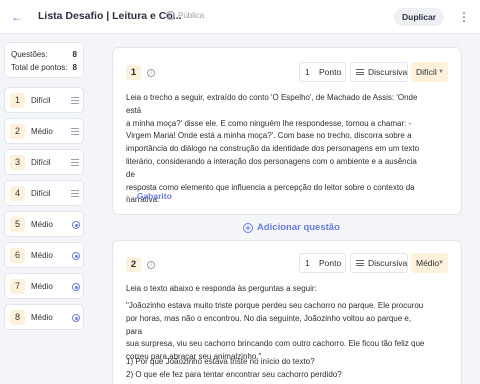 This screenshot has height=384, width=480. I want to click on difficulty-select: Difícil ▼, so click(429, 72).